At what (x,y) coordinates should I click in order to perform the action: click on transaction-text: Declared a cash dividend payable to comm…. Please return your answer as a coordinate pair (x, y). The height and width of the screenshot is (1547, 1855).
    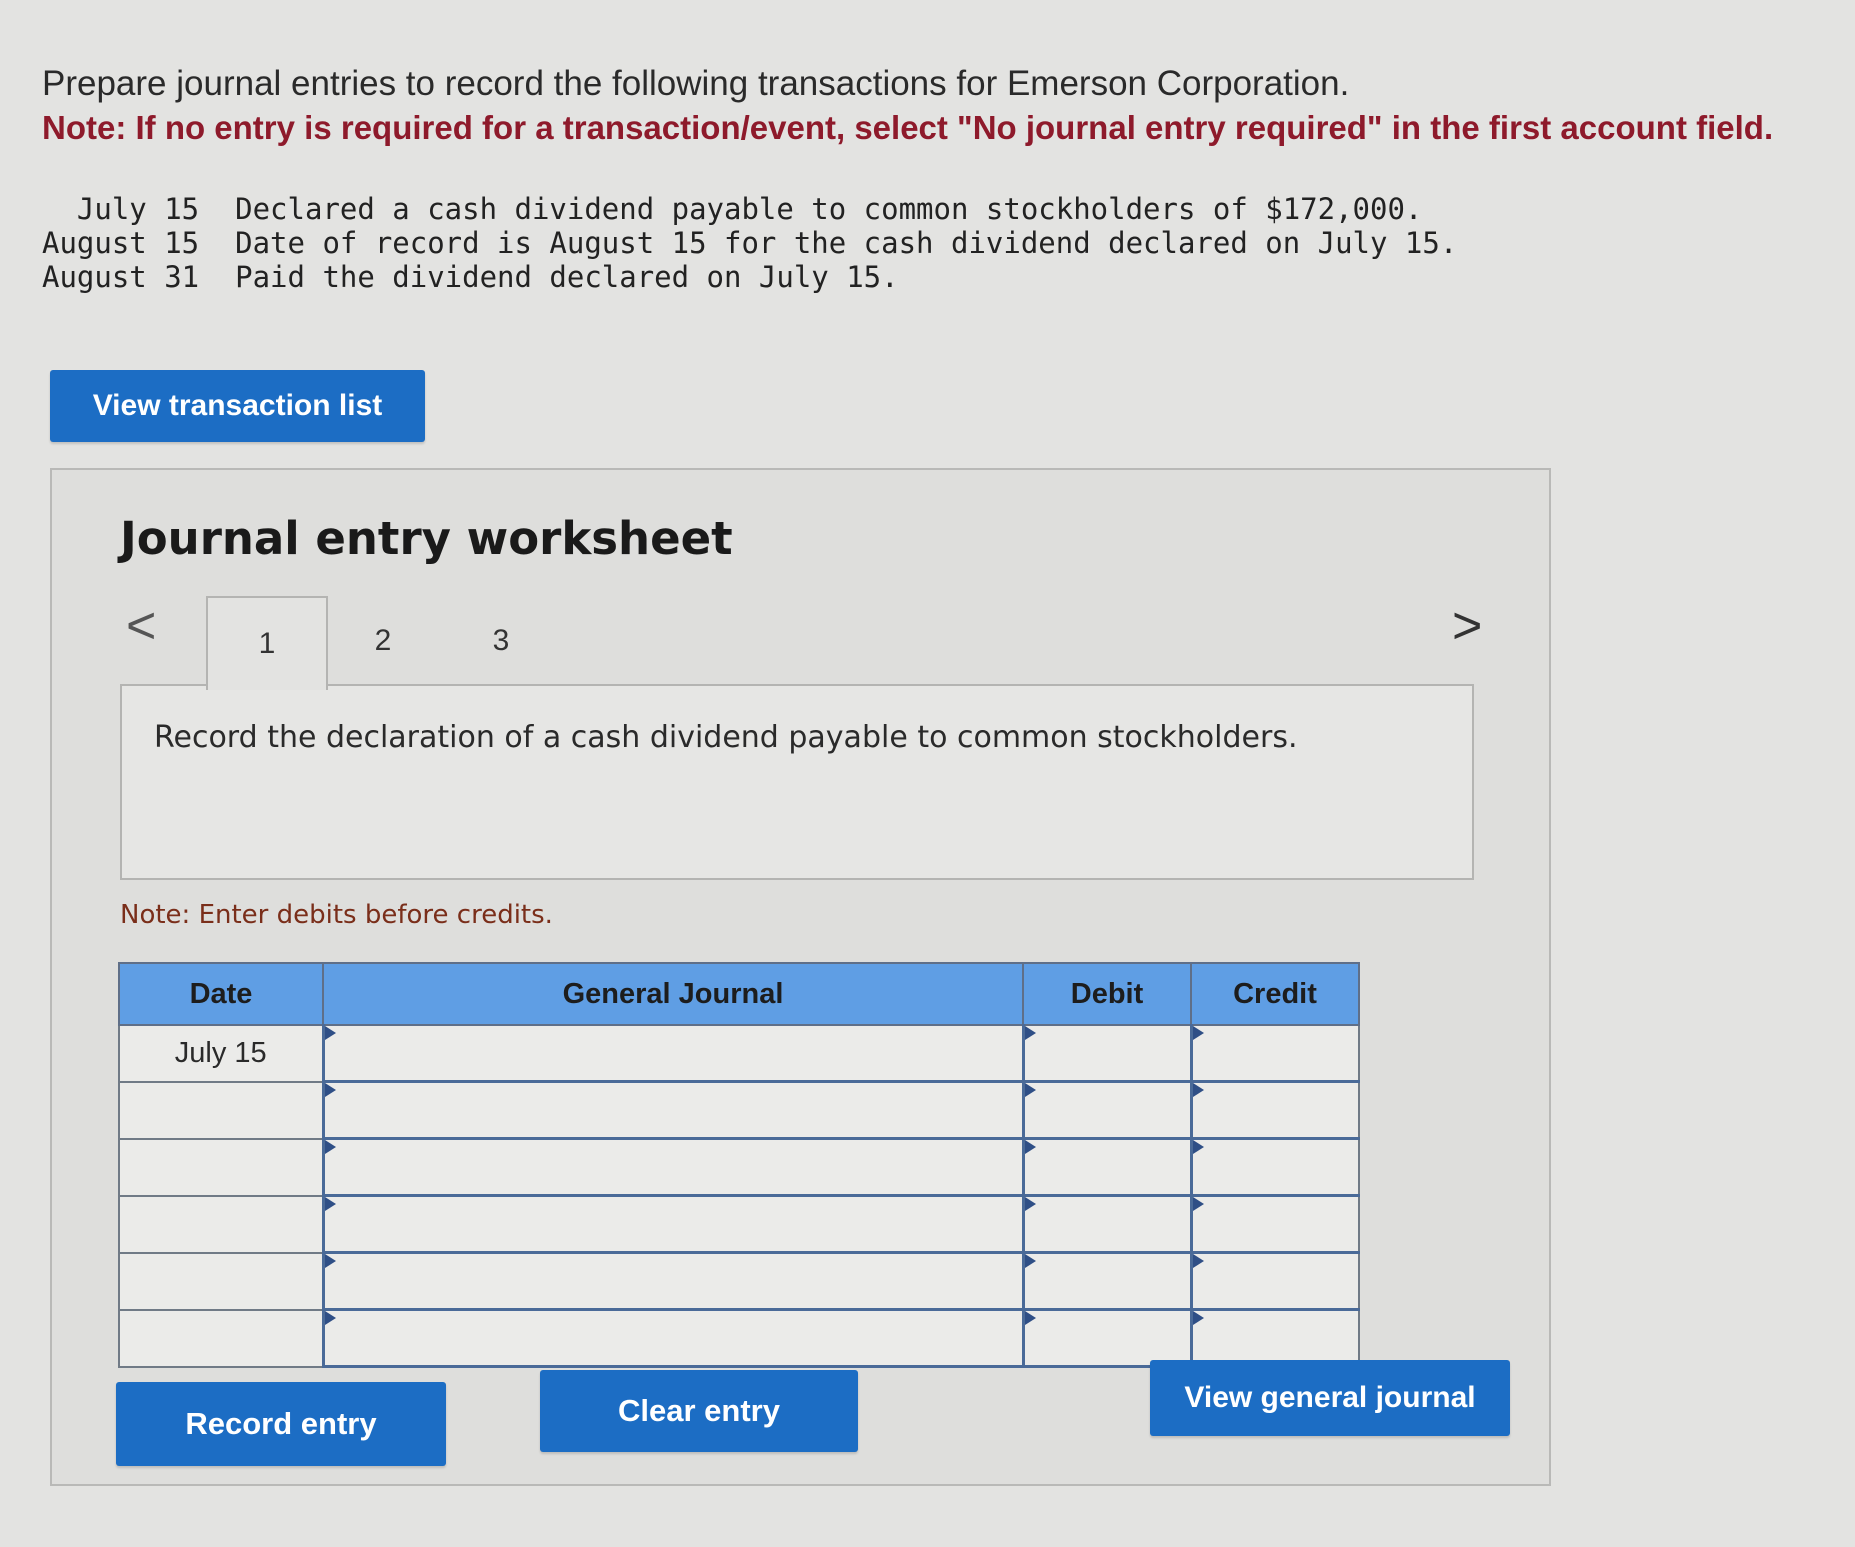
    Looking at the image, I should click on (829, 209).